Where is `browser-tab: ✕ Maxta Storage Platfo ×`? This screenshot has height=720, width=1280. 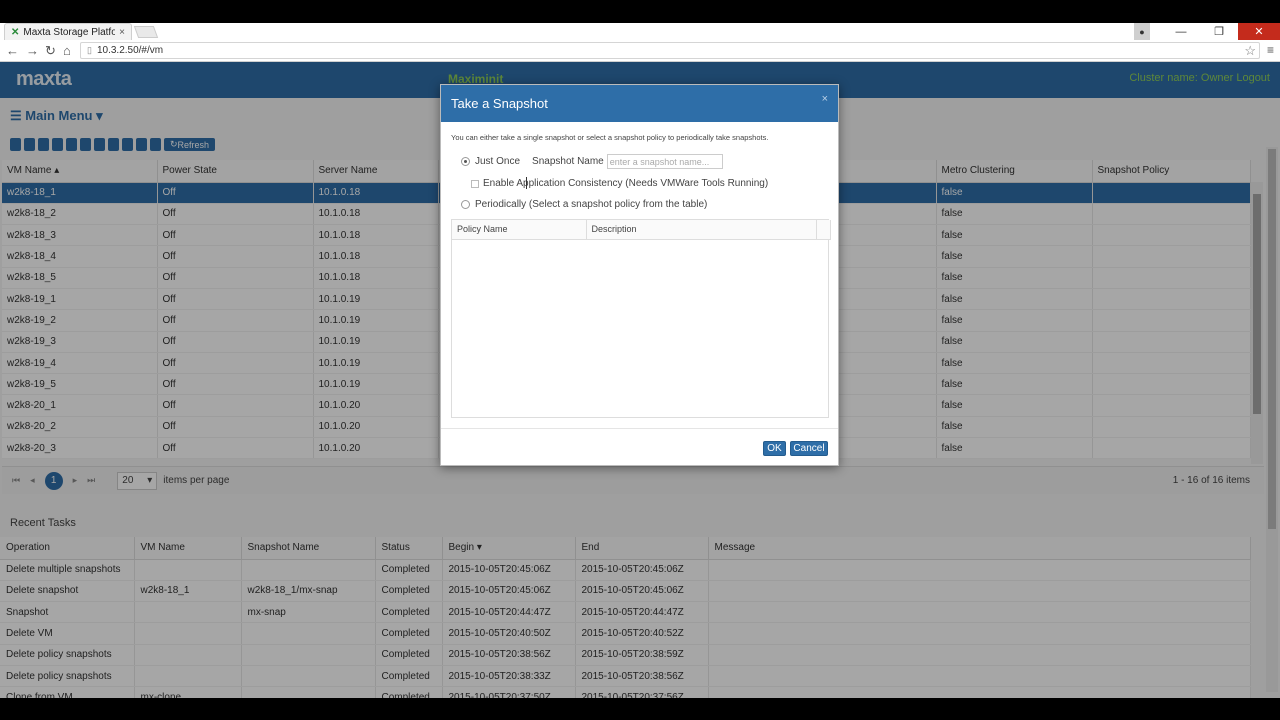 browser-tab: ✕ Maxta Storage Platfo × is located at coordinates (68, 31).